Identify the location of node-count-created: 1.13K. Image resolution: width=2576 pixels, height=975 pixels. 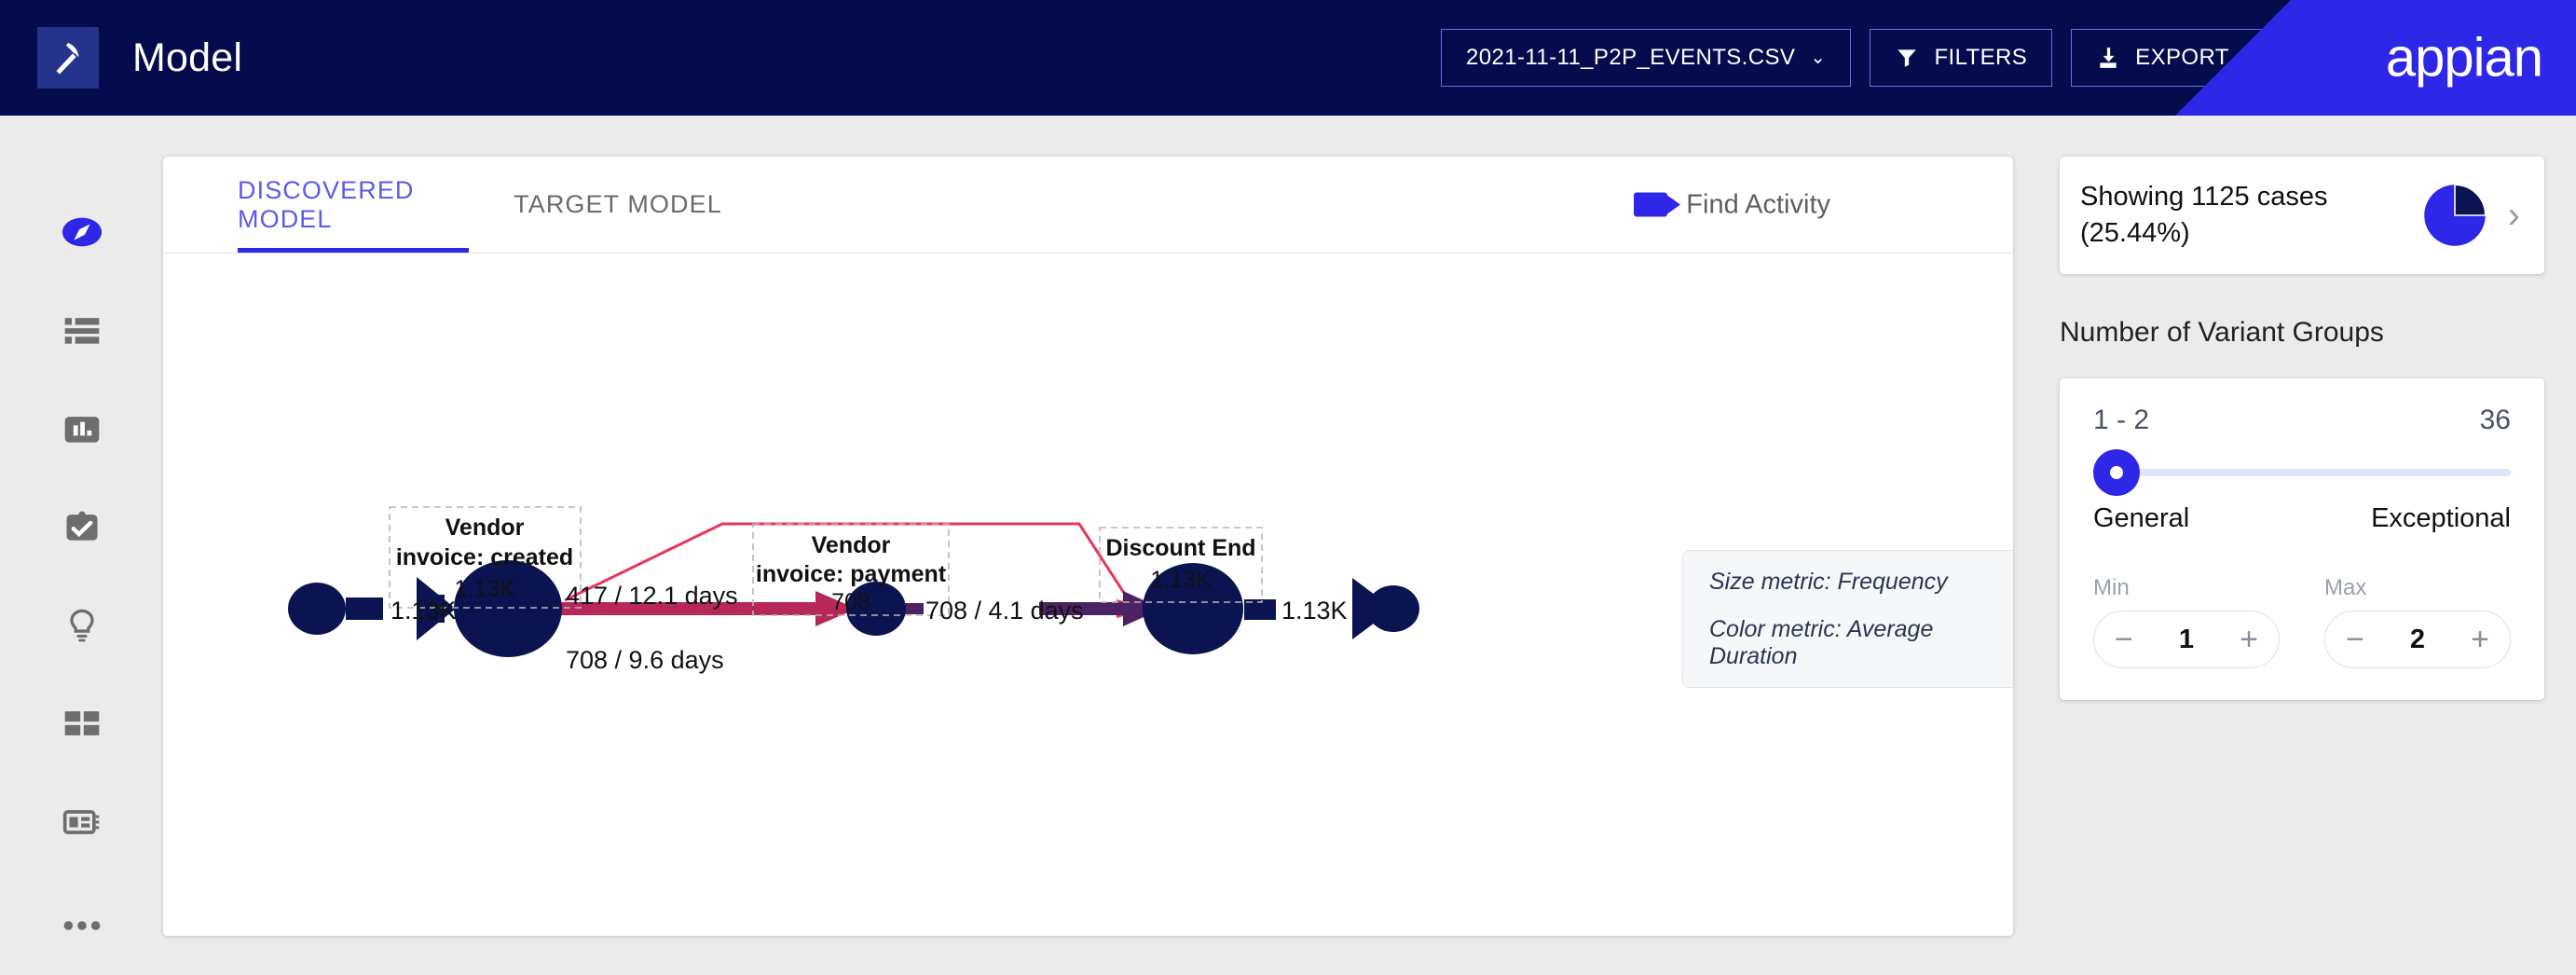
(484, 589).